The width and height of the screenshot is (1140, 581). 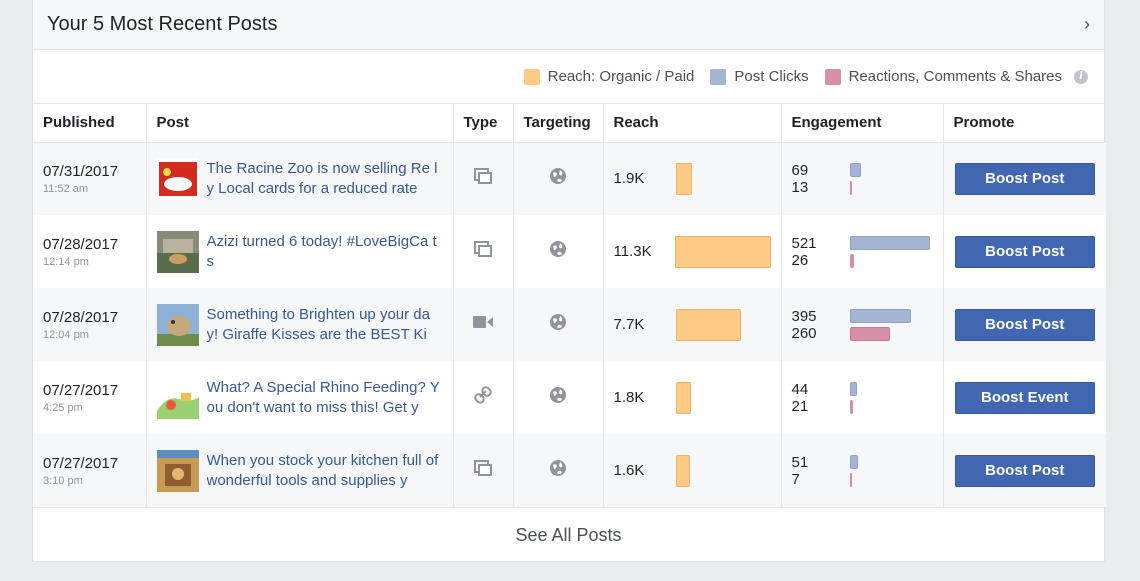 I want to click on reach-cell: 7.7K, so click(x=692, y=324).